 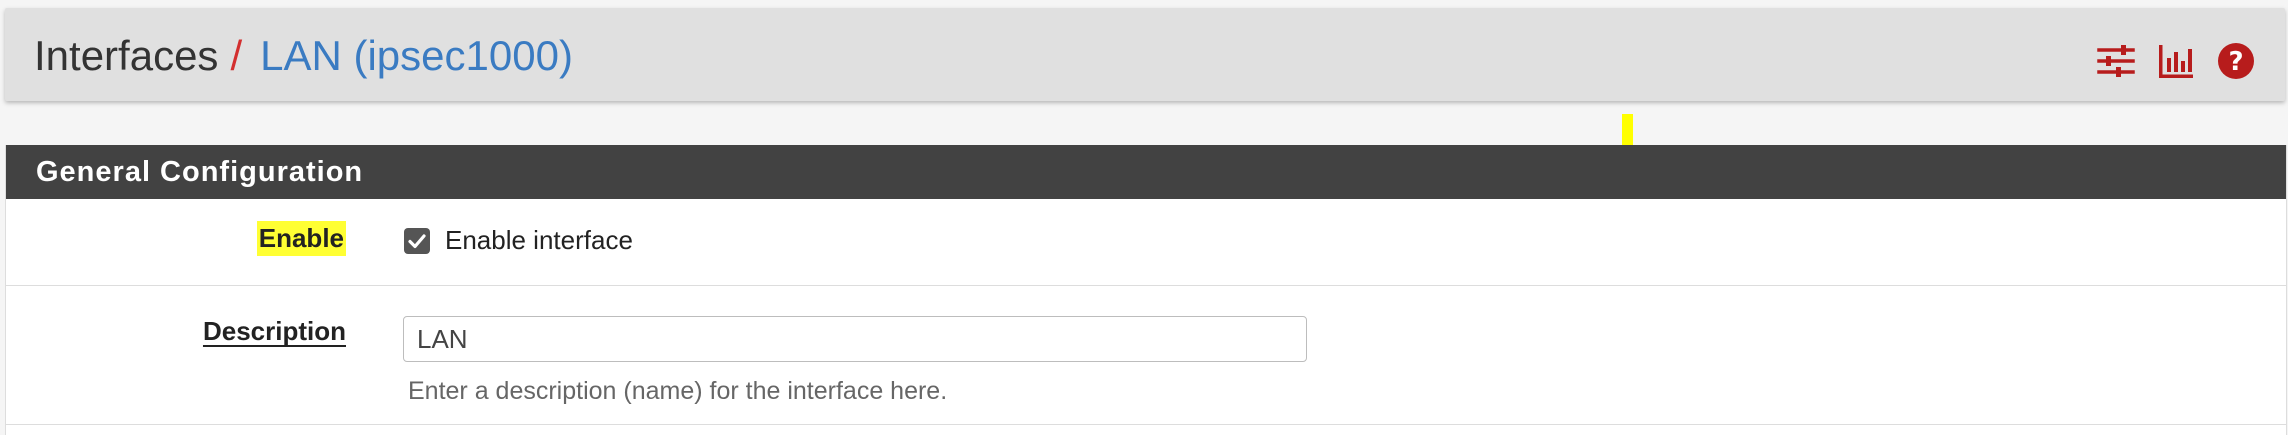 What do you see at coordinates (301, 238) in the screenshot?
I see `enable-label: Enable` at bounding box center [301, 238].